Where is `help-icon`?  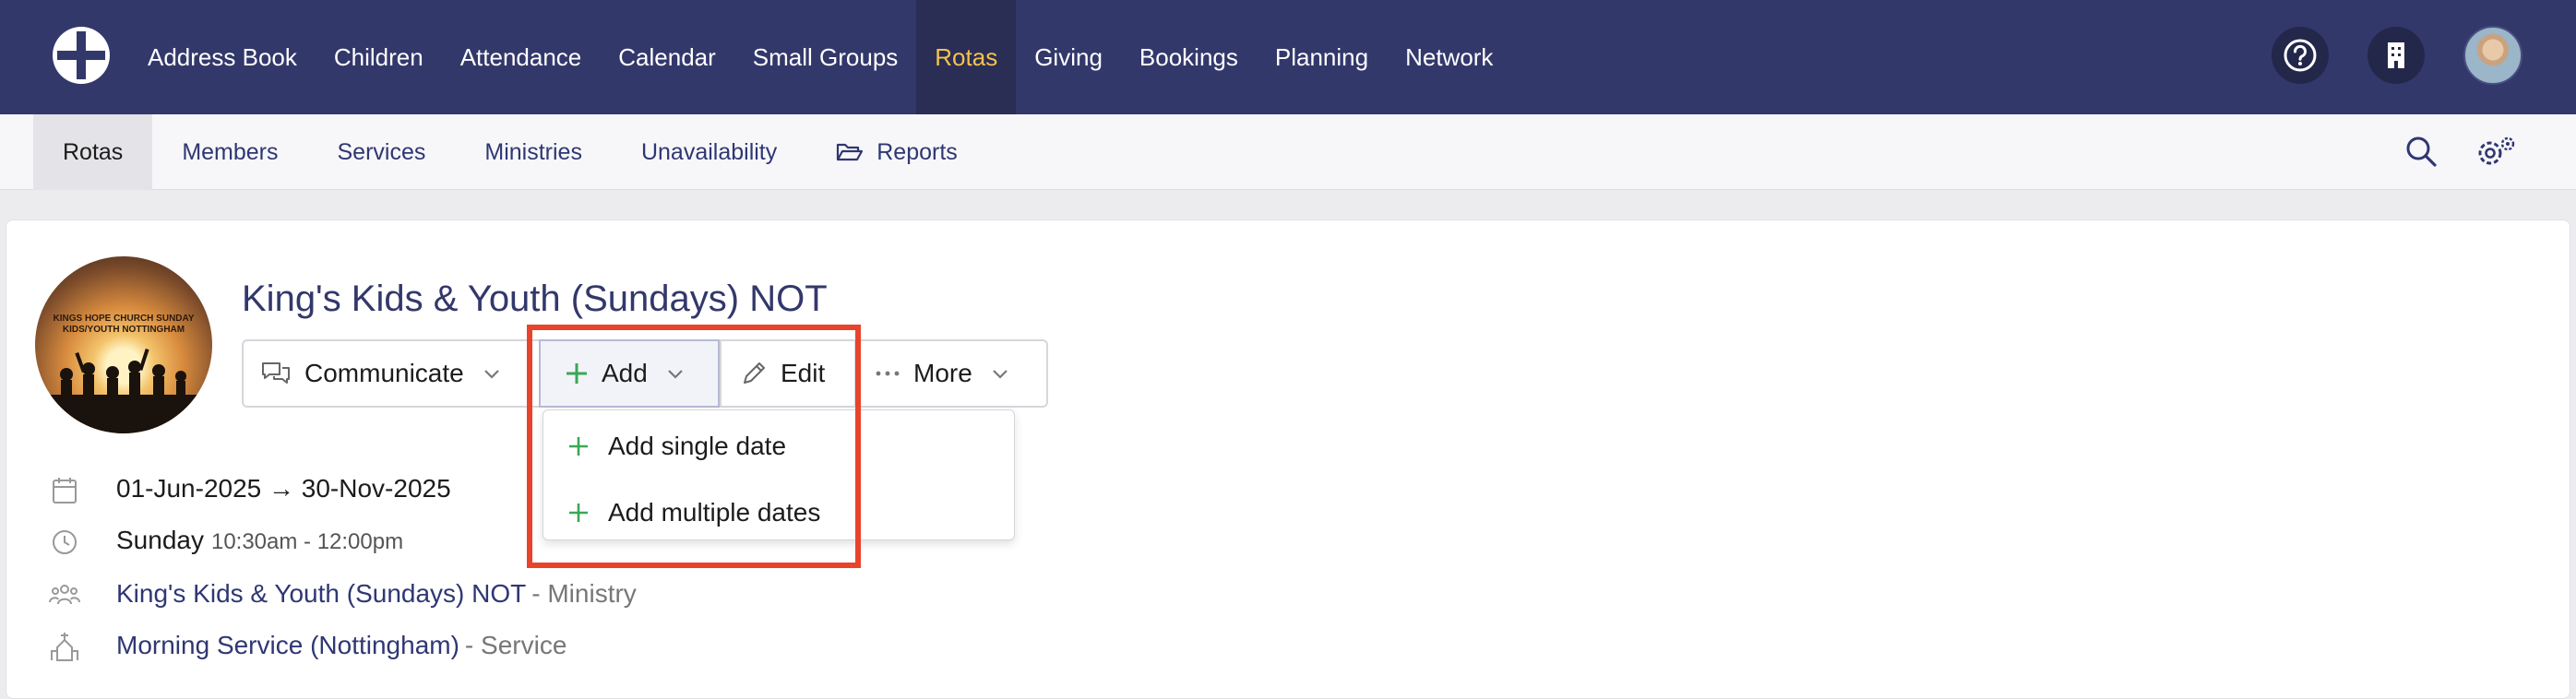 help-icon is located at coordinates (2300, 55).